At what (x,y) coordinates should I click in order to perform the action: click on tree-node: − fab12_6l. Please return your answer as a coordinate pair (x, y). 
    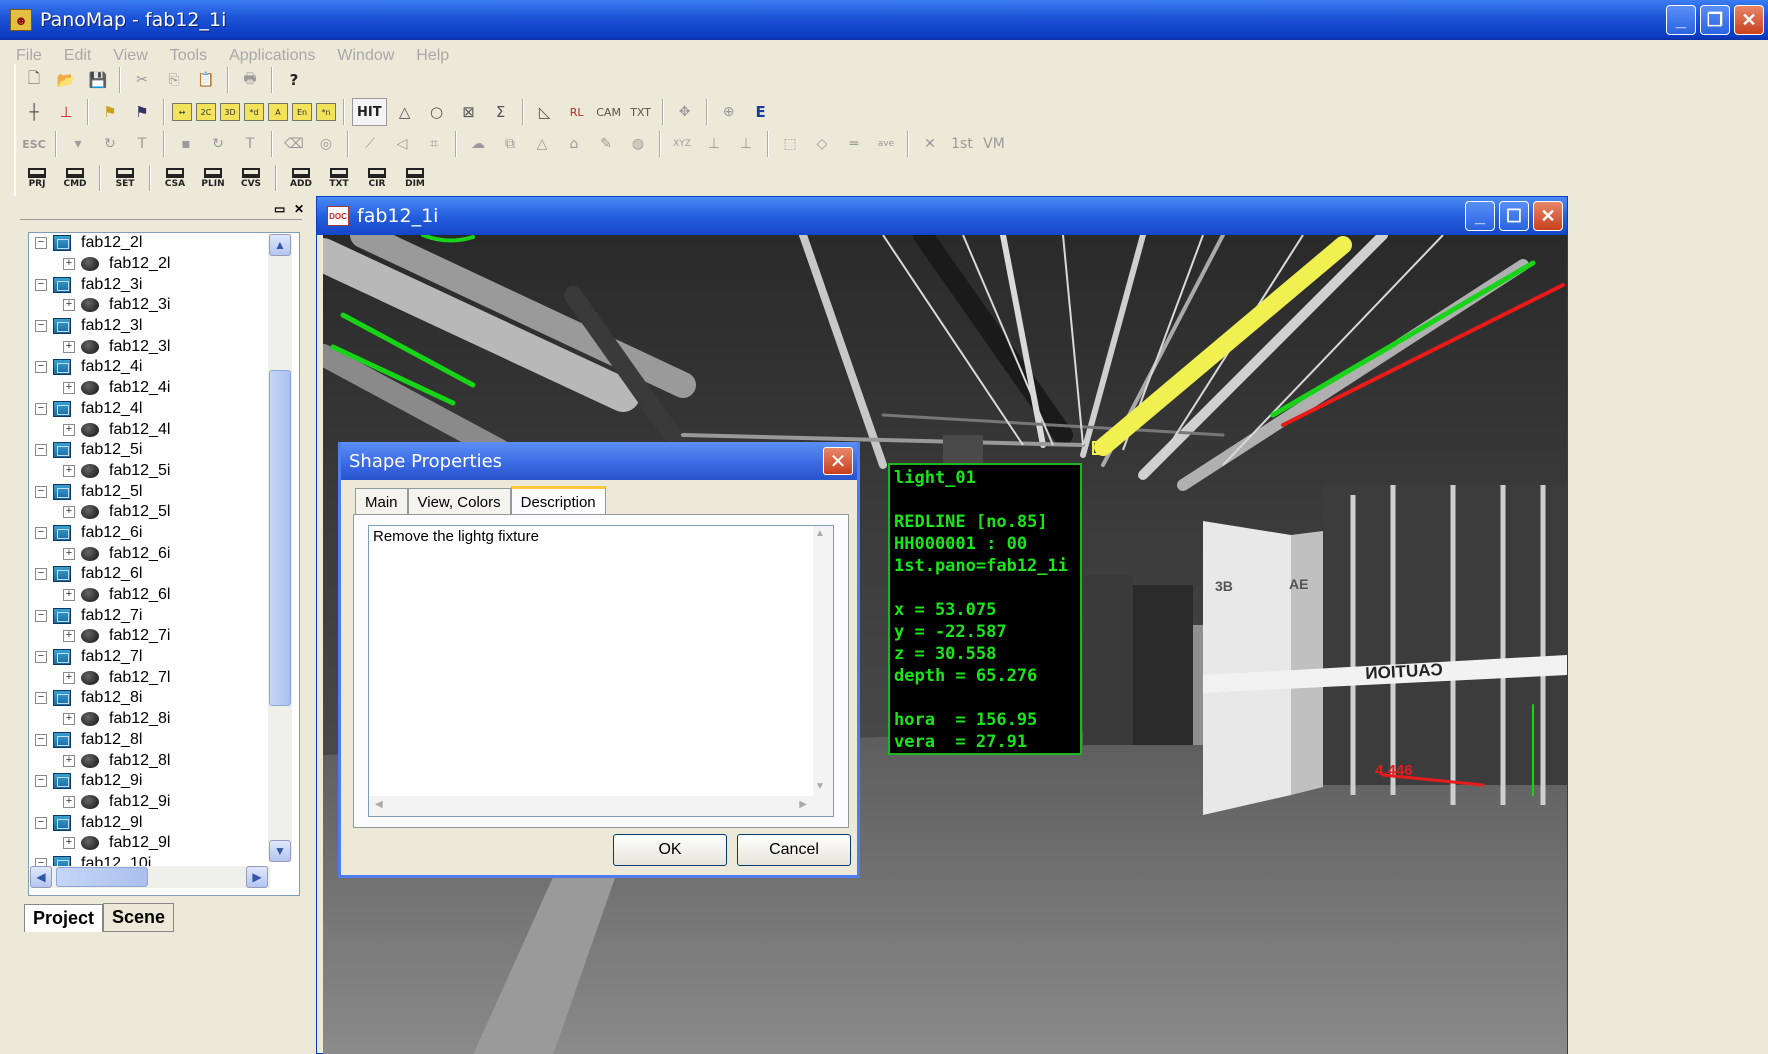
    Looking at the image, I should click on (151, 574).